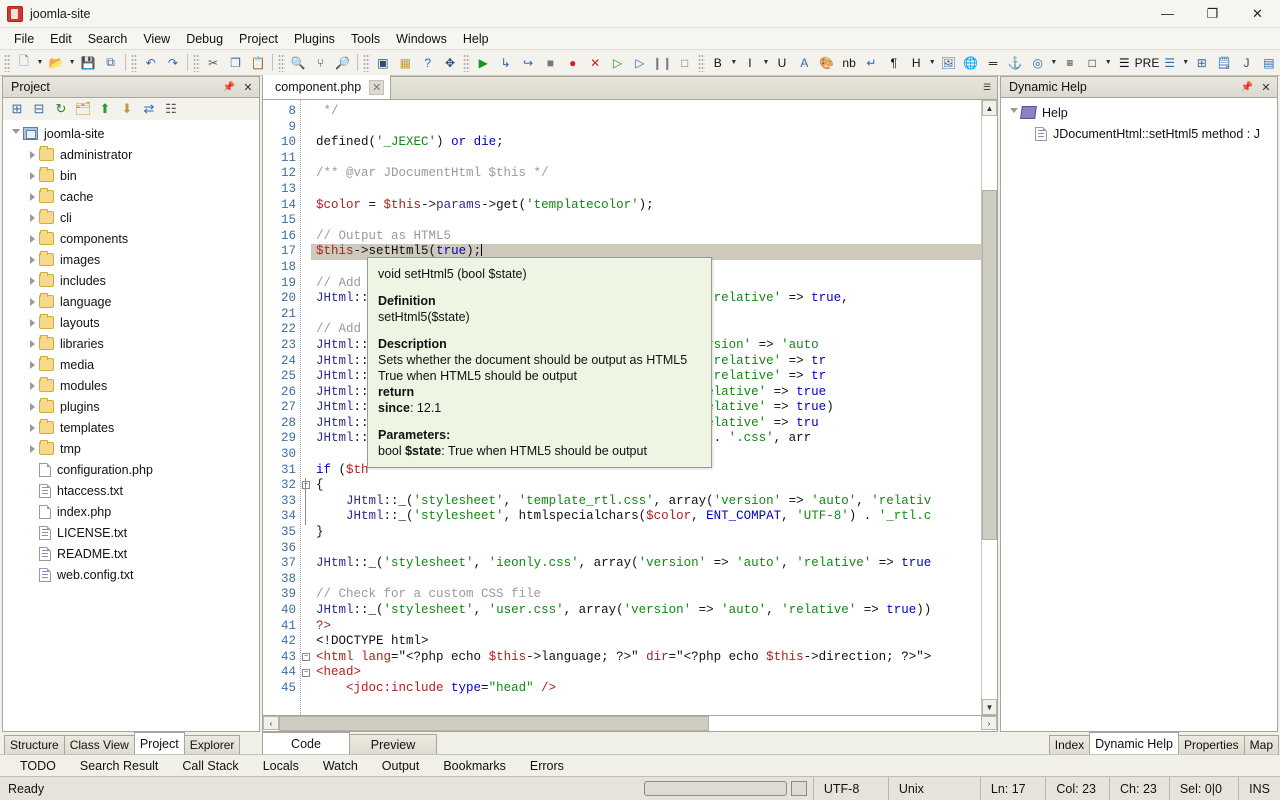 This screenshot has height=800, width=1280. What do you see at coordinates (131, 322) in the screenshot?
I see `tree-item-layouts: layouts` at bounding box center [131, 322].